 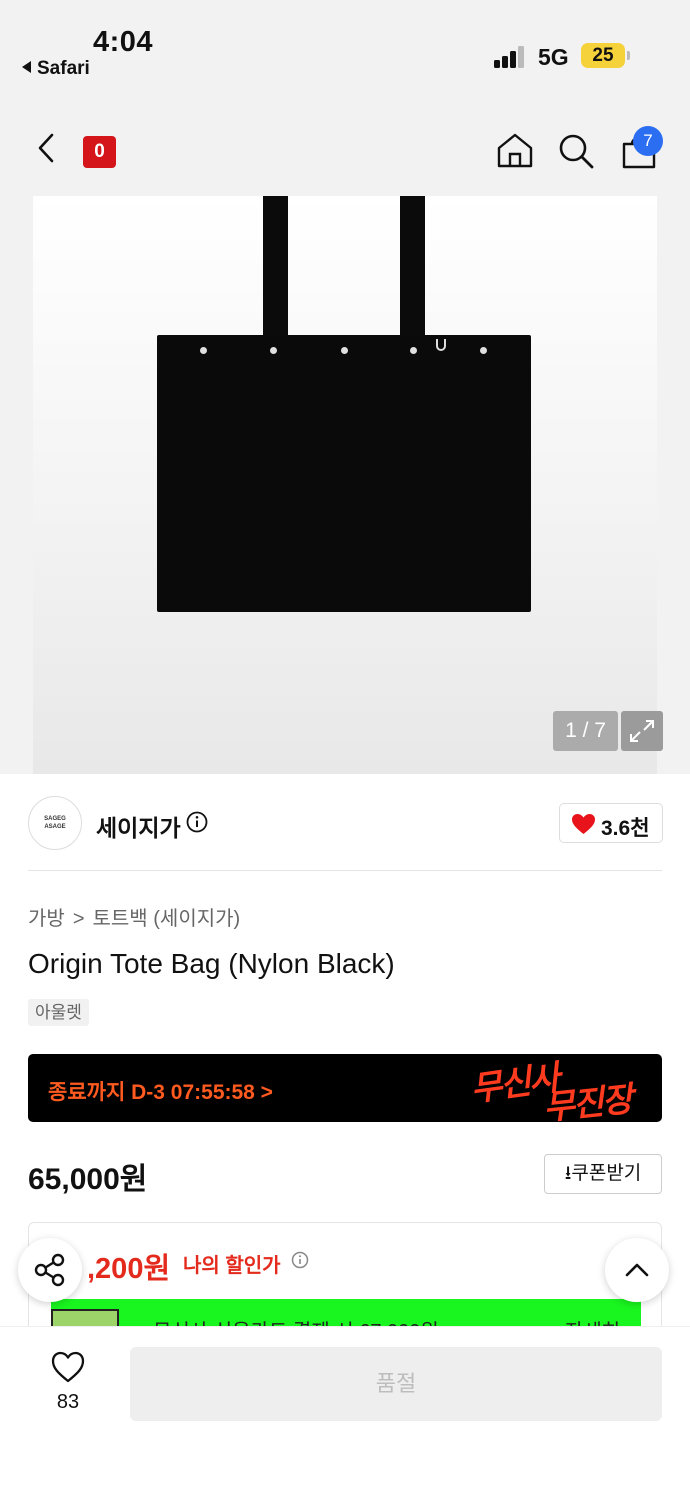 I want to click on back-triangle-icon, so click(x=26, y=67).